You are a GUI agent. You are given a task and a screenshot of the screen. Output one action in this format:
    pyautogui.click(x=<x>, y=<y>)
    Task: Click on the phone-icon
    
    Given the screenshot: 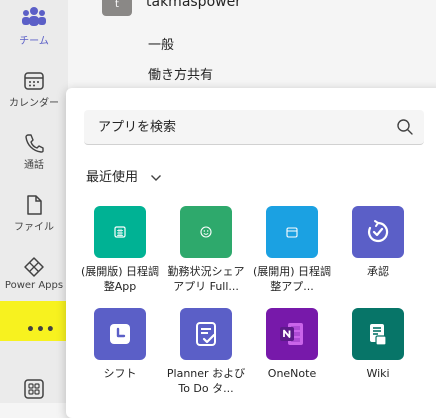 What is the action you would take?
    pyautogui.click(x=34, y=143)
    